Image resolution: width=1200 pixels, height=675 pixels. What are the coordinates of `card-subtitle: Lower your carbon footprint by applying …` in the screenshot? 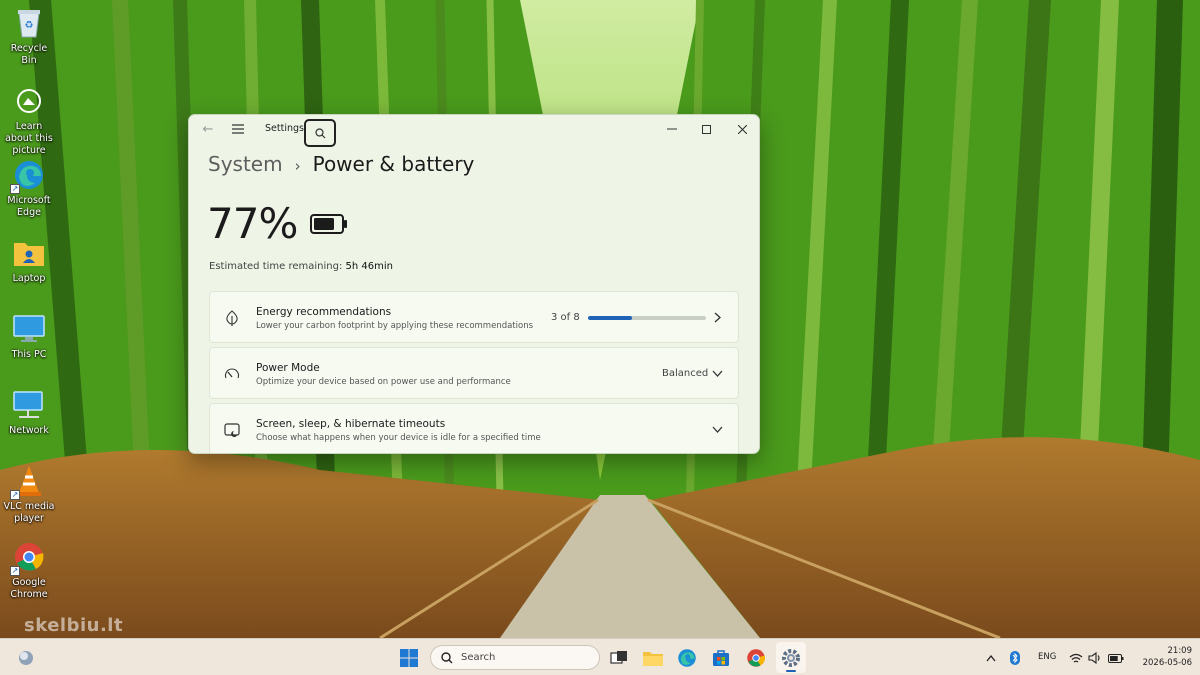 It's located at (395, 326).